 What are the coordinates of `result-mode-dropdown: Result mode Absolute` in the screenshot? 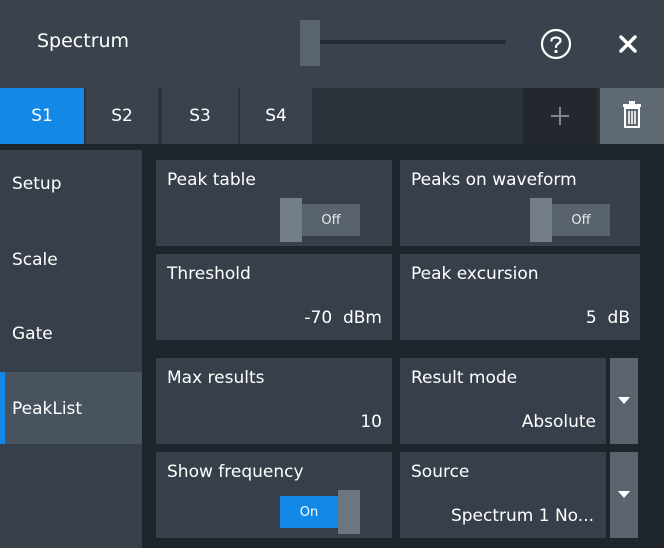 It's located at (503, 401).